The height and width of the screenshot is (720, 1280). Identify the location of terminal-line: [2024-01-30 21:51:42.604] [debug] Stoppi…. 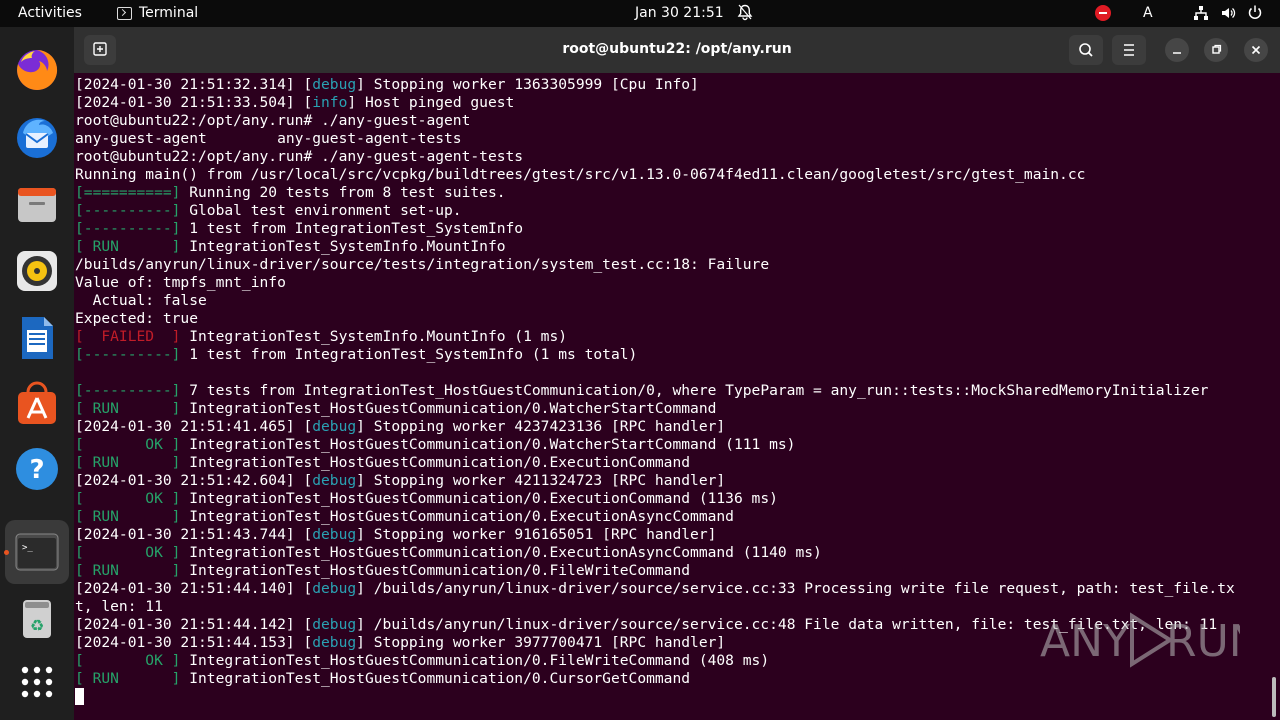
(670, 481).